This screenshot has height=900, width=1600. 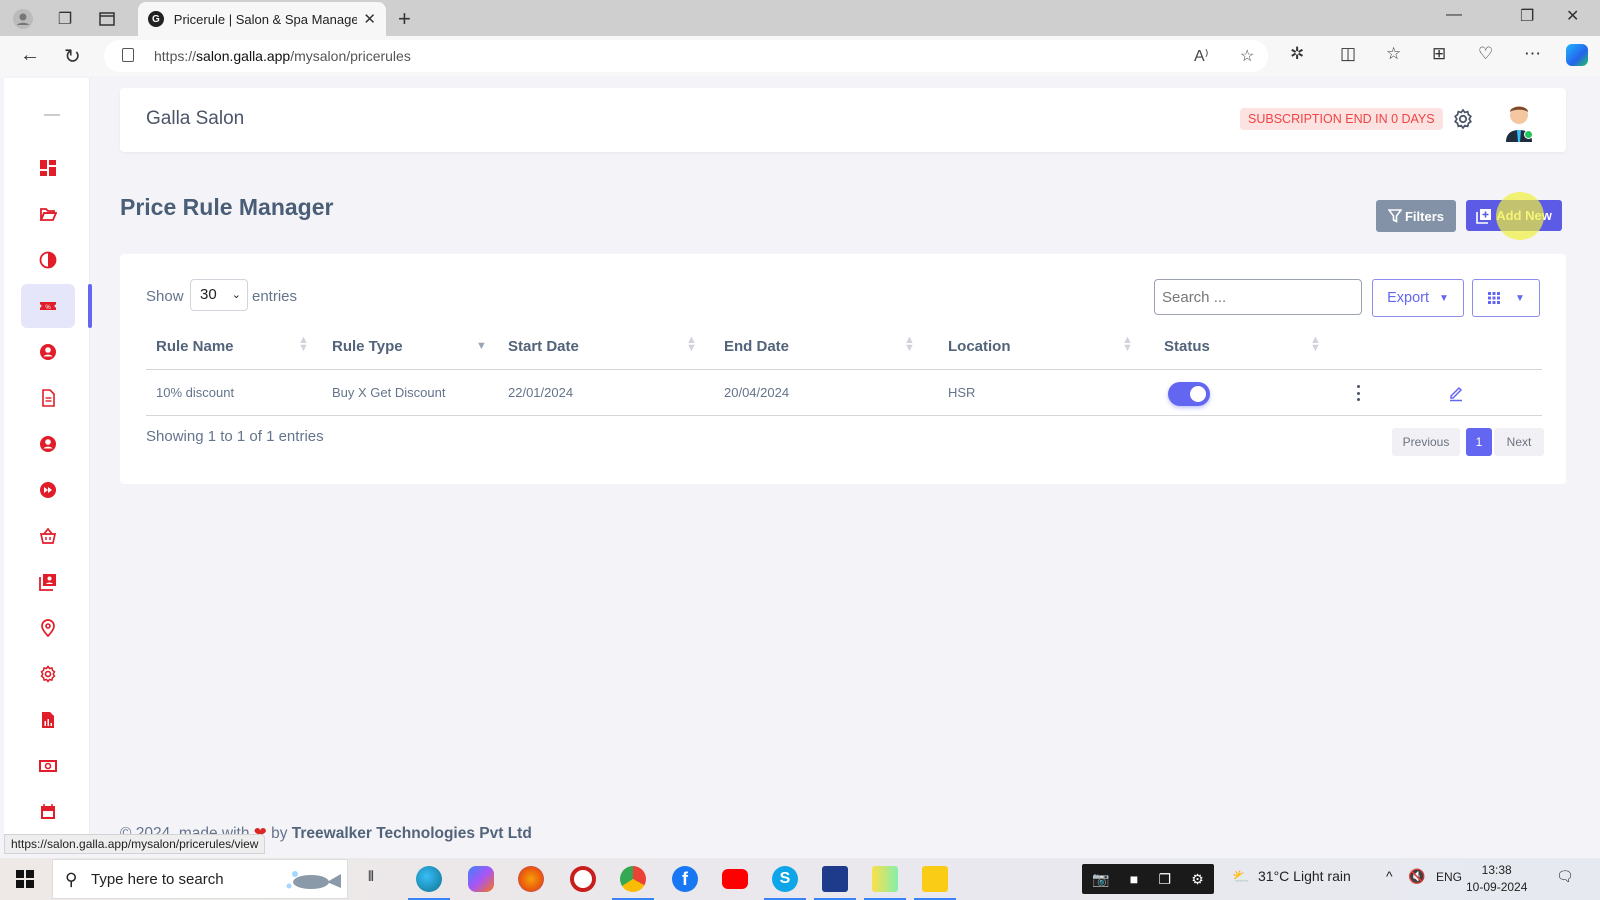 What do you see at coordinates (48, 720) in the screenshot?
I see `sidebar-item-reports` at bounding box center [48, 720].